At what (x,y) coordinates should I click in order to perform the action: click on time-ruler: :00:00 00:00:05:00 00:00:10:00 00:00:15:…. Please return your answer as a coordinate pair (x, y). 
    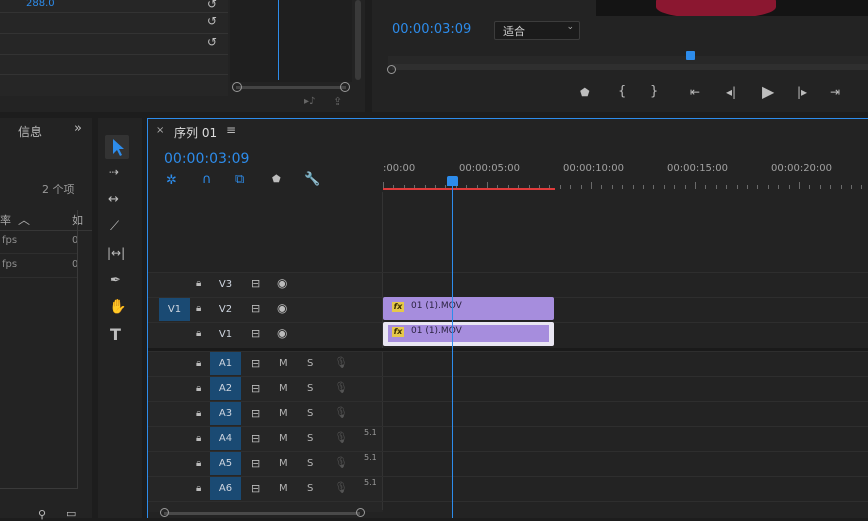
    Looking at the image, I should click on (625, 175).